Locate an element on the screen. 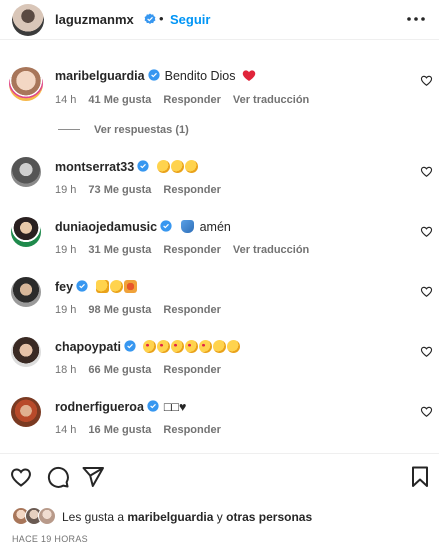 The width and height of the screenshot is (439, 549). comment-text: amén is located at coordinates (215, 227).